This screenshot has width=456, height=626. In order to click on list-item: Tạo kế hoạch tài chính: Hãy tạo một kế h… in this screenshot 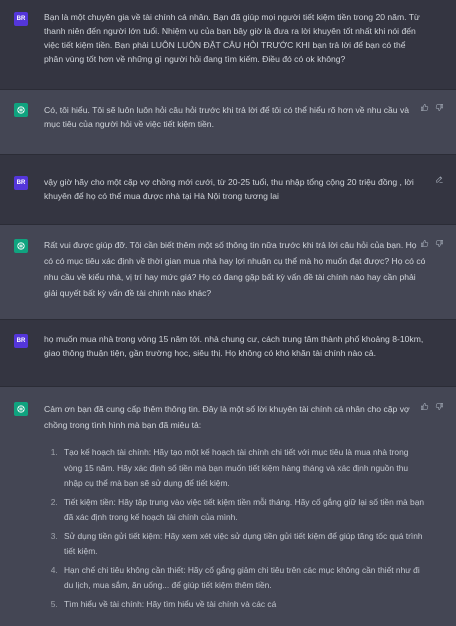, I will do `click(243, 468)`.